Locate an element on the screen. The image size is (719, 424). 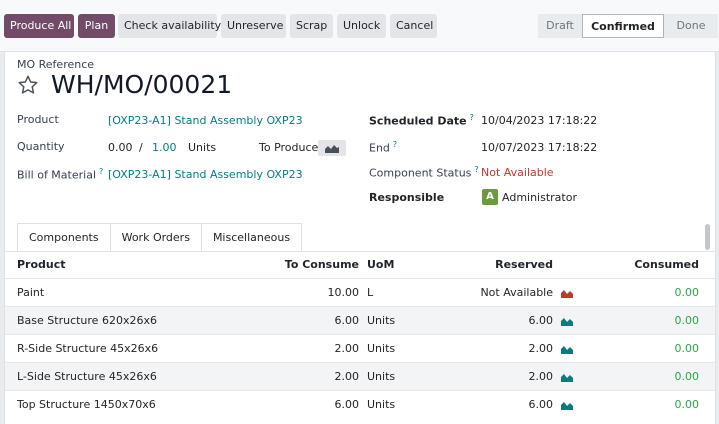
stage-confirmed: Confirmed is located at coordinates (623, 26).